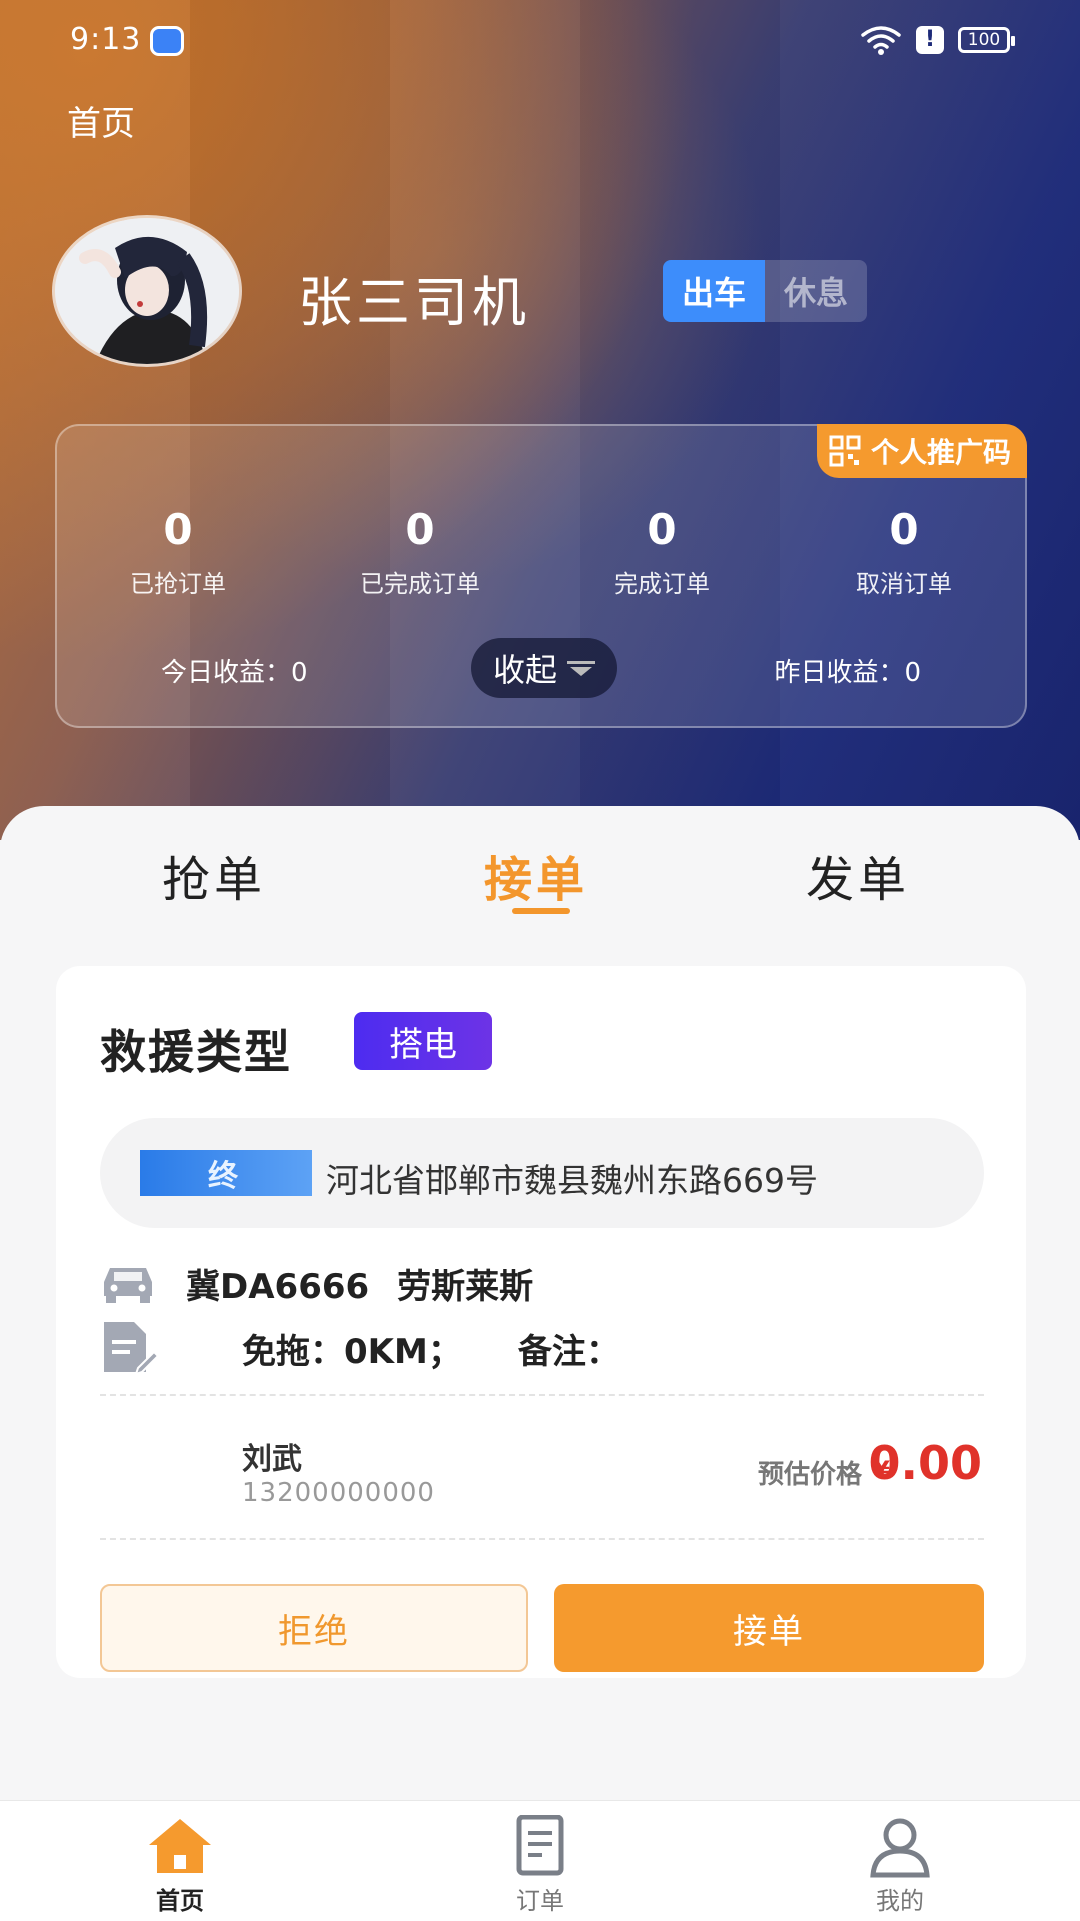 This screenshot has height=1921, width=1080. I want to click on nav-profile-label: 我的, so click(900, 1901).